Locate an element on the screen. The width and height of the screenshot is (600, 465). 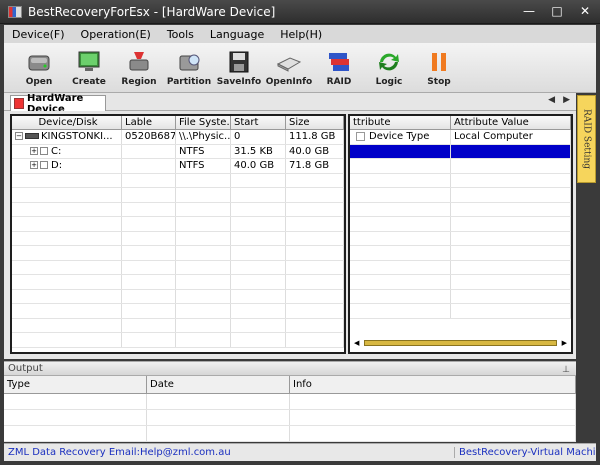
open-info-icon is located at coordinates (289, 62).